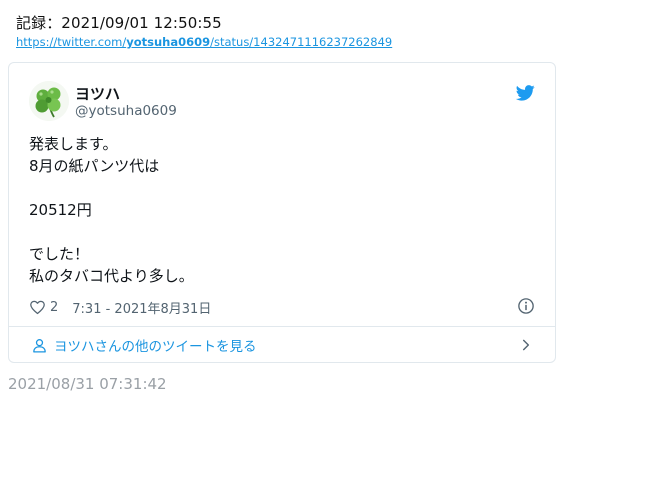 This screenshot has width=660, height=495. I want to click on user-handle: @yotsuha0609, so click(126, 111).